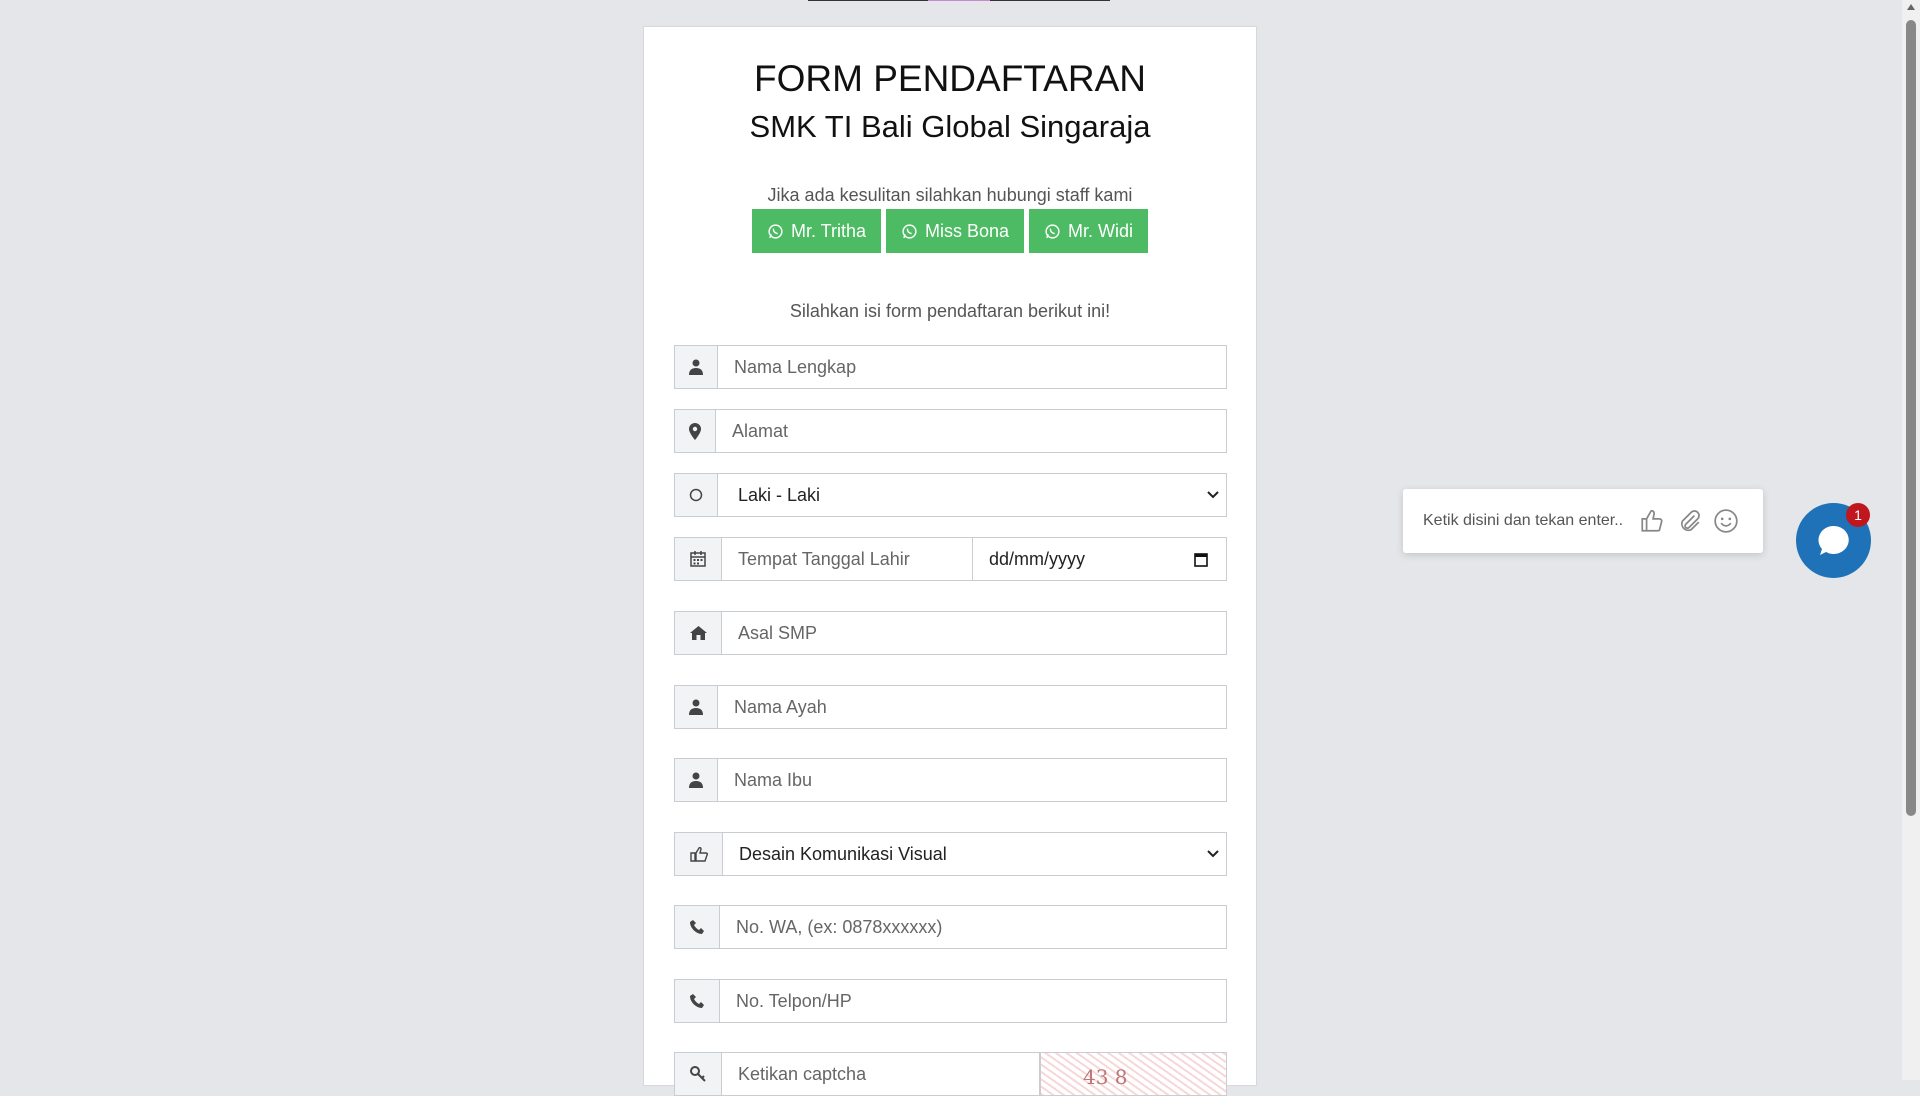  What do you see at coordinates (1037, 558) in the screenshot?
I see `tanggal-lahir-placeholder: dd/mm/yyyy` at bounding box center [1037, 558].